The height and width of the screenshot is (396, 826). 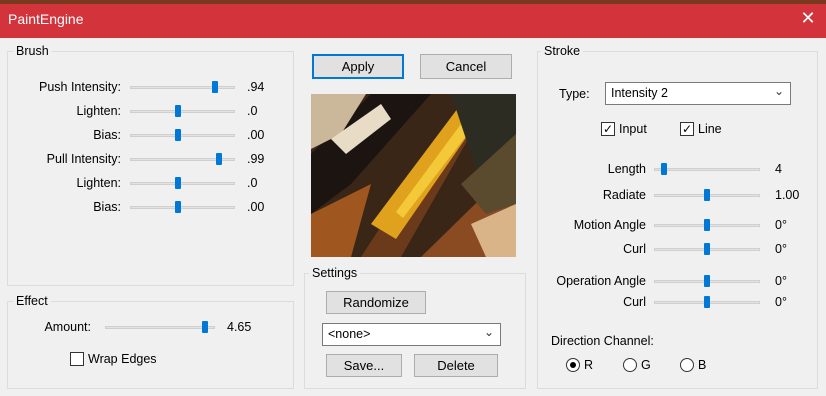 What do you see at coordinates (256, 159) in the screenshot?
I see `brush-slider-value: .99` at bounding box center [256, 159].